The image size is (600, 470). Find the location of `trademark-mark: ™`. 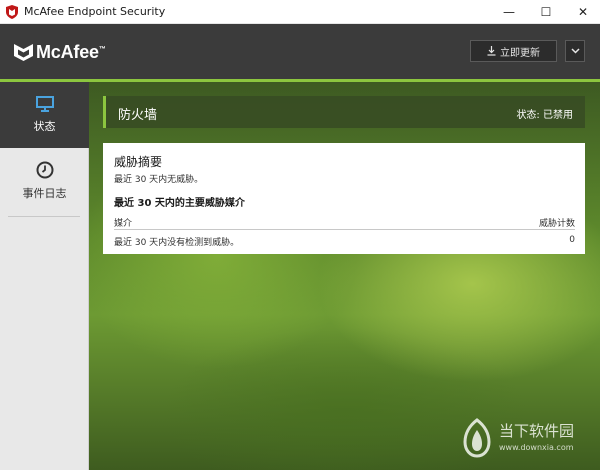

trademark-mark: ™ is located at coordinates (102, 49).